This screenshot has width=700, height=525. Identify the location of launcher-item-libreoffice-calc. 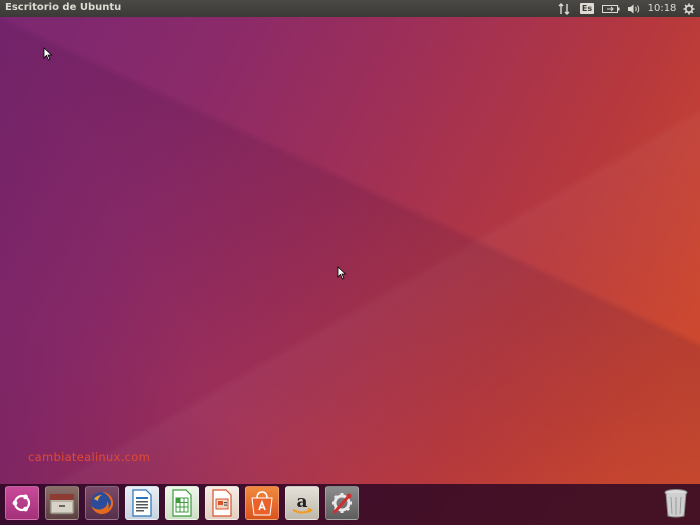
(182, 503).